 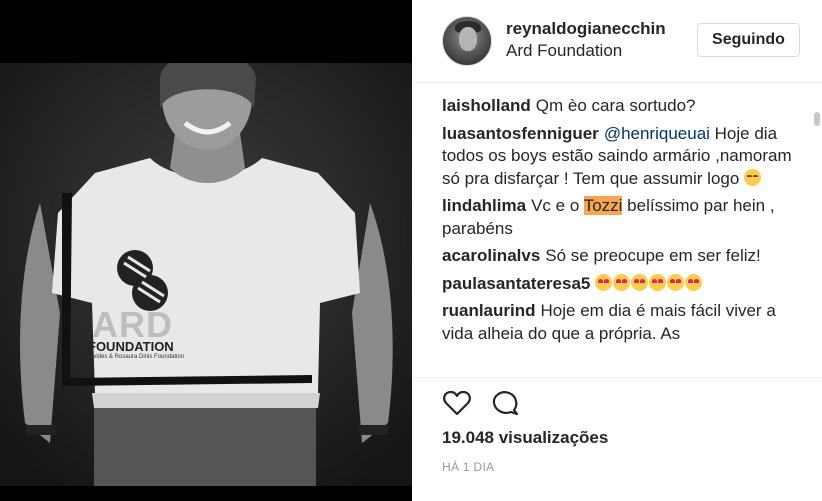 I want to click on comment-text: Só se preocupe em ser feliz!, so click(x=653, y=255).